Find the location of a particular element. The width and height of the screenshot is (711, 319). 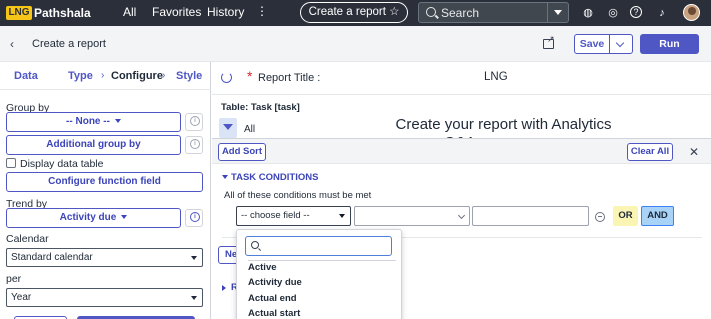

logo: LNG Pathshala is located at coordinates (48, 13).